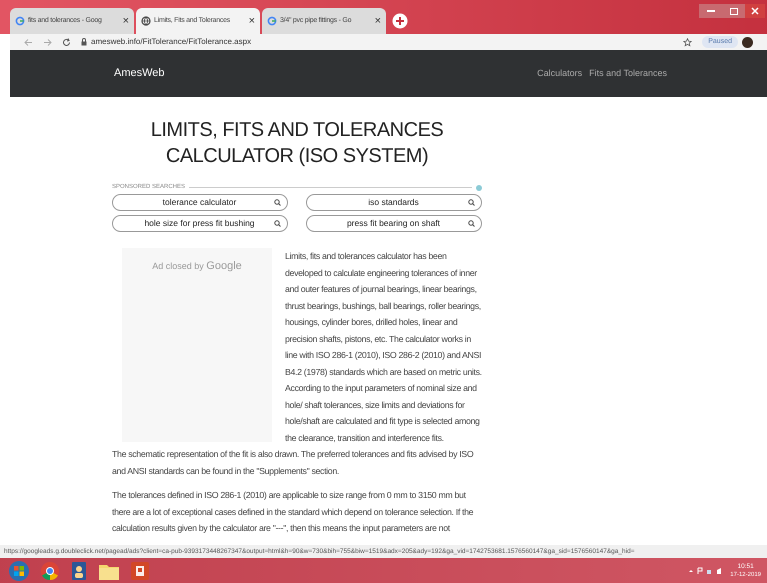 The height and width of the screenshot is (583, 767). Describe the element at coordinates (79, 570) in the screenshot. I see `contacts-icon` at that location.